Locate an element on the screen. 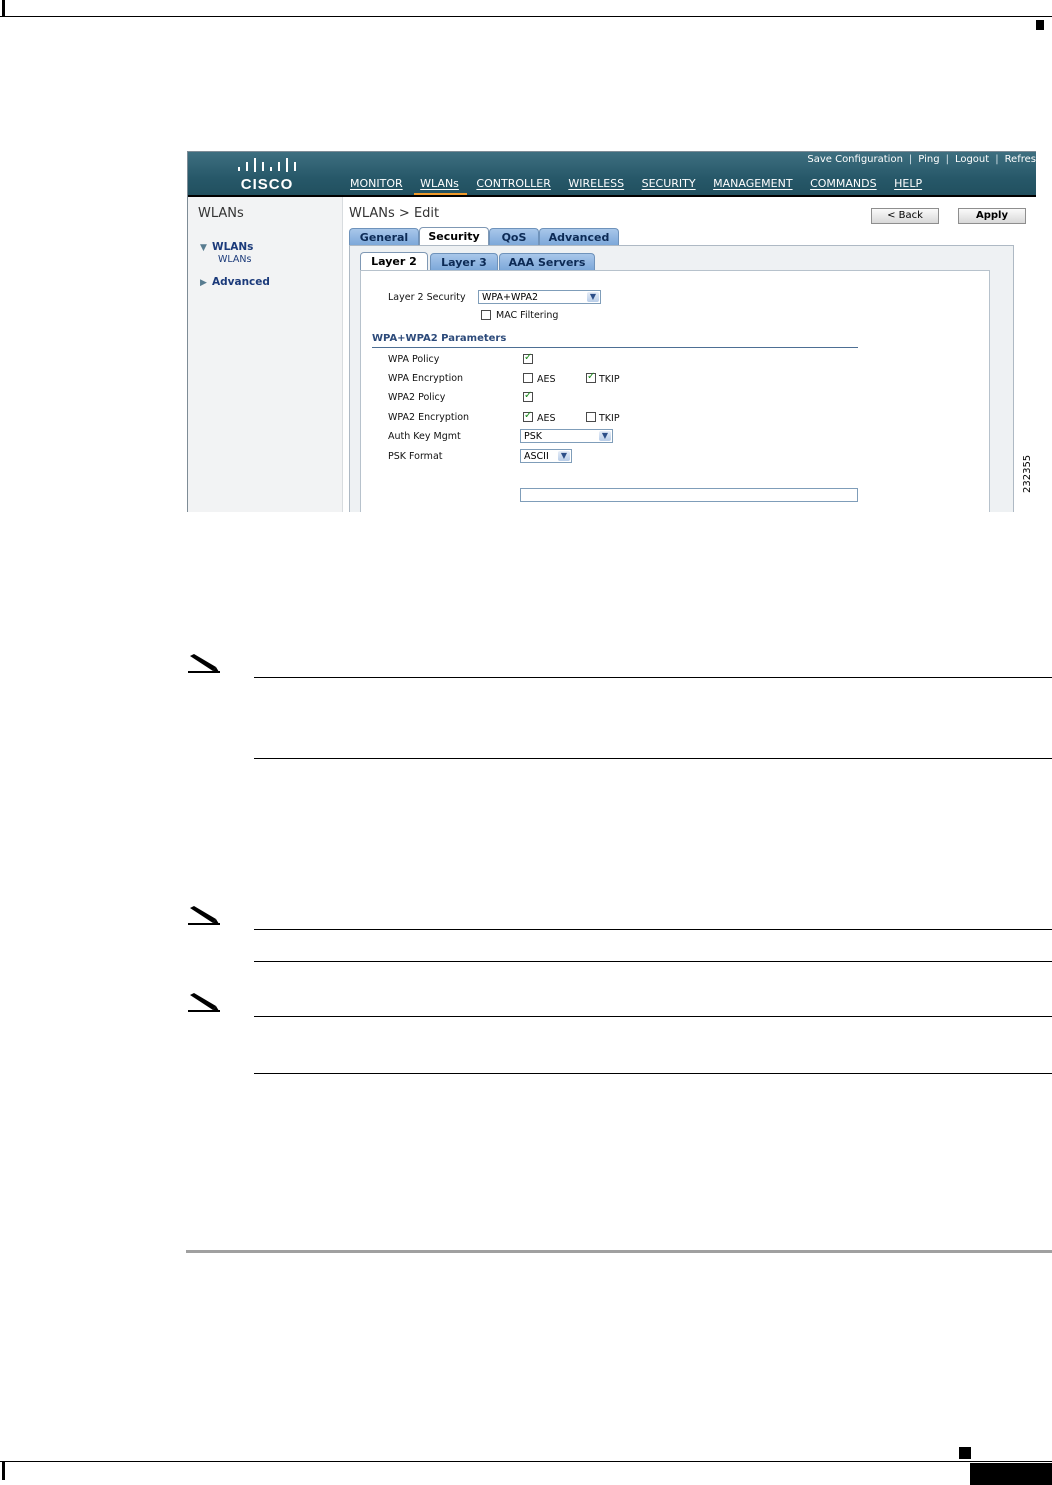 Image resolution: width=1052 pixels, height=1485 pixels. wpa-policy-checkbox: ✓ is located at coordinates (528, 358).